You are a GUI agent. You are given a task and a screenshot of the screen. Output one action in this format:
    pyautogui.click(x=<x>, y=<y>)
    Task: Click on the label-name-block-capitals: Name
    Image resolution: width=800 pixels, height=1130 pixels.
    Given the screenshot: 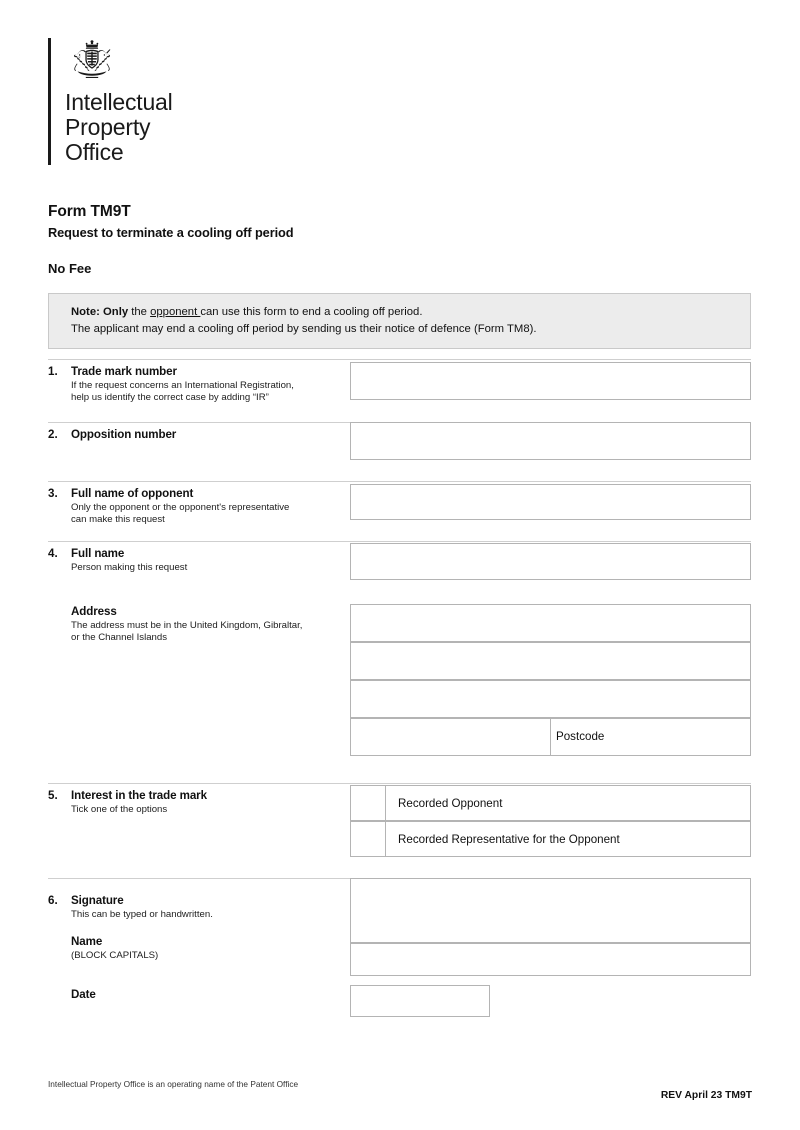 What is the action you would take?
    pyautogui.click(x=87, y=941)
    